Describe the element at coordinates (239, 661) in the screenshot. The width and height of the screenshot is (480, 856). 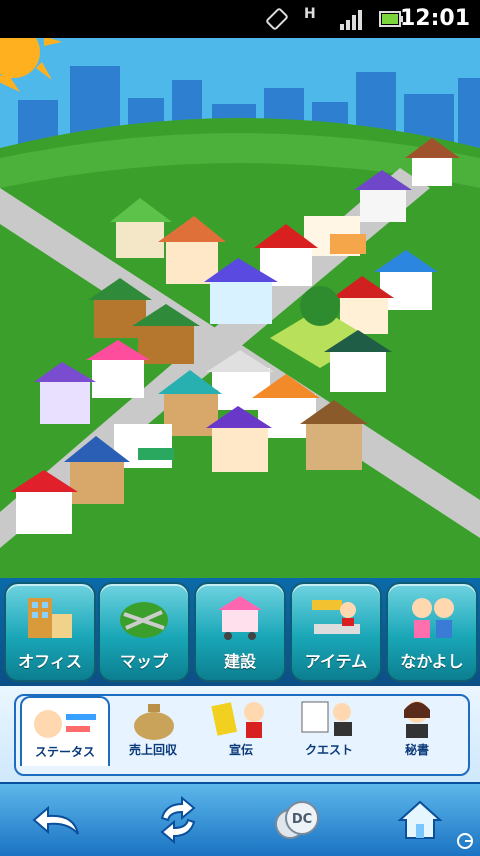
I see `nav-build-label: 建設` at that location.